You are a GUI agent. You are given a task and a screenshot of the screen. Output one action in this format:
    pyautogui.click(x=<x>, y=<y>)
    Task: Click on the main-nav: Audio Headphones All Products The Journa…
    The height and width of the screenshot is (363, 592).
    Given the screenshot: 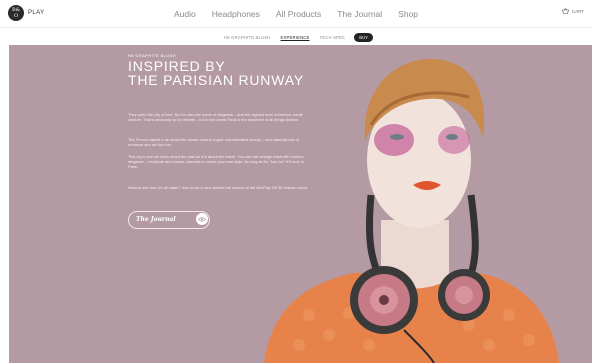 What is the action you would take?
    pyautogui.click(x=296, y=14)
    